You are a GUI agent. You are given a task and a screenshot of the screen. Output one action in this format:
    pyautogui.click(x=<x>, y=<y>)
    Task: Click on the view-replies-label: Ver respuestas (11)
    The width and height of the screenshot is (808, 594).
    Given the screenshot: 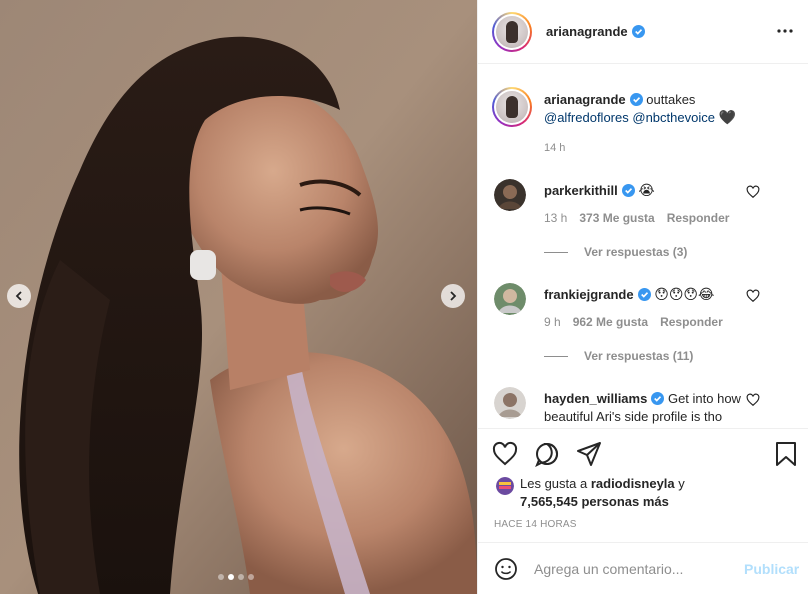 What is the action you would take?
    pyautogui.click(x=639, y=356)
    